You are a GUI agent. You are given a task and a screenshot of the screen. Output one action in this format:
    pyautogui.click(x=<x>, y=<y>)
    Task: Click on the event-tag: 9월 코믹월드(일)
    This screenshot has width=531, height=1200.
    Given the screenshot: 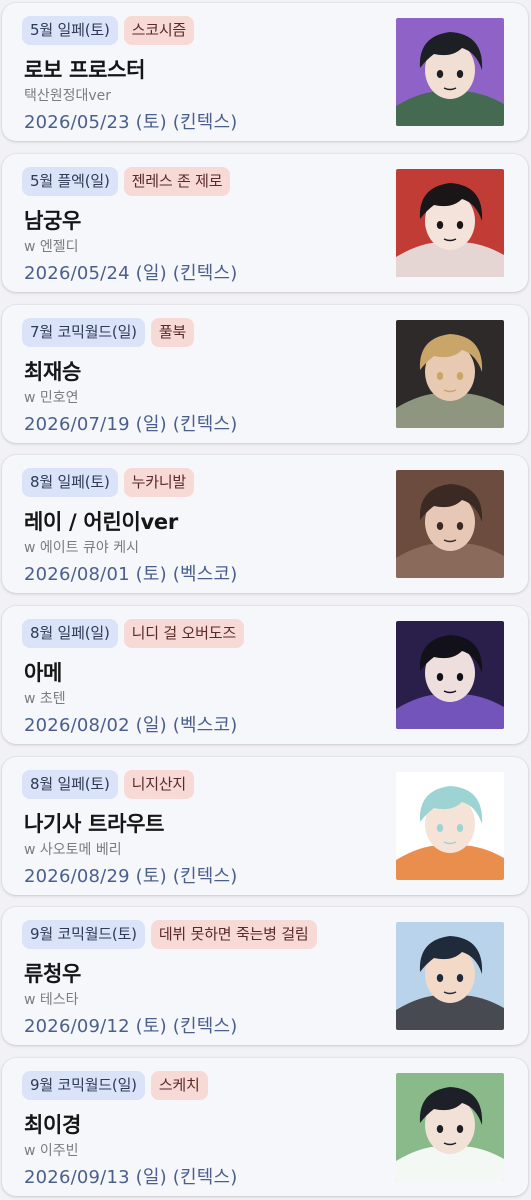 What is the action you would take?
    pyautogui.click(x=83, y=1085)
    